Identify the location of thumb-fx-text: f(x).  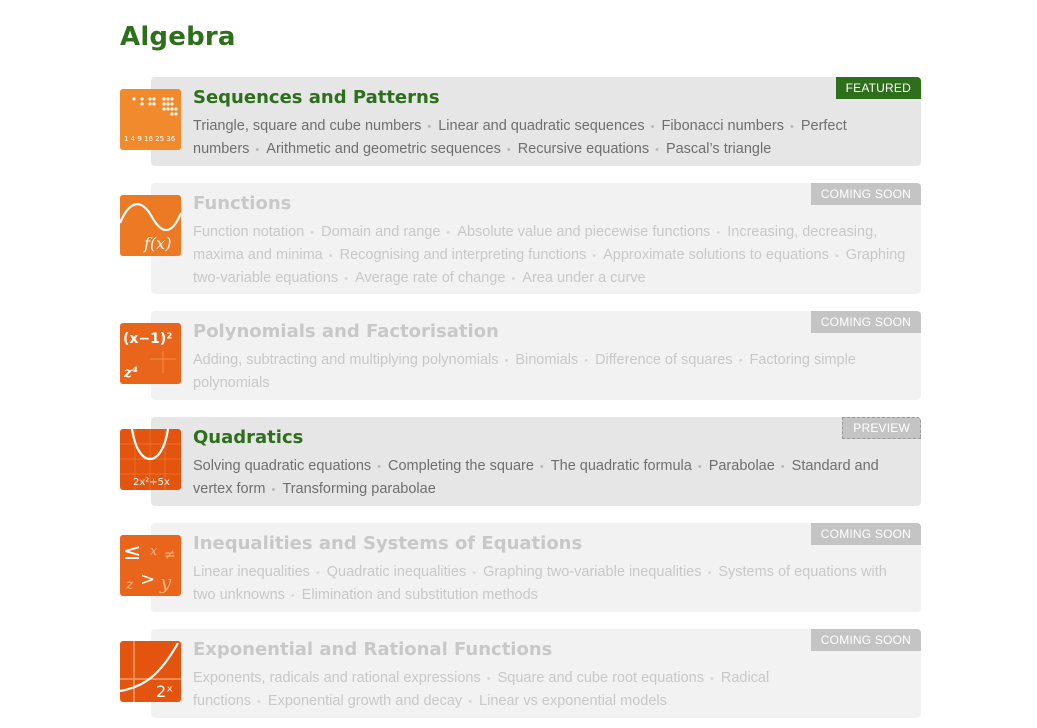
(157, 243).